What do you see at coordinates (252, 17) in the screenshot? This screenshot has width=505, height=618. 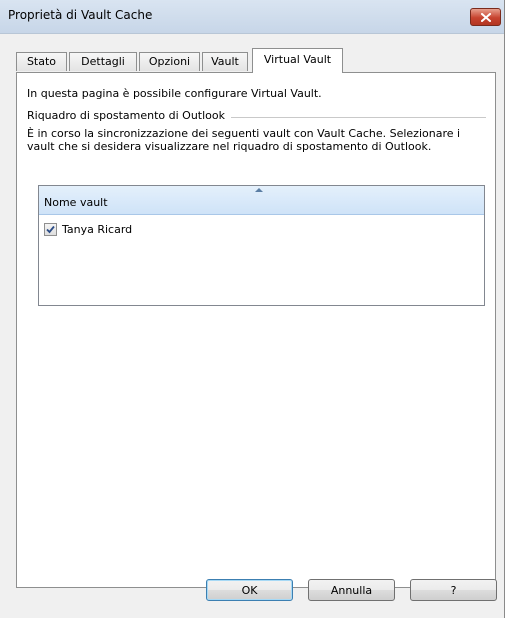 I see `title-bar: Proprietà di Vault Cache` at bounding box center [252, 17].